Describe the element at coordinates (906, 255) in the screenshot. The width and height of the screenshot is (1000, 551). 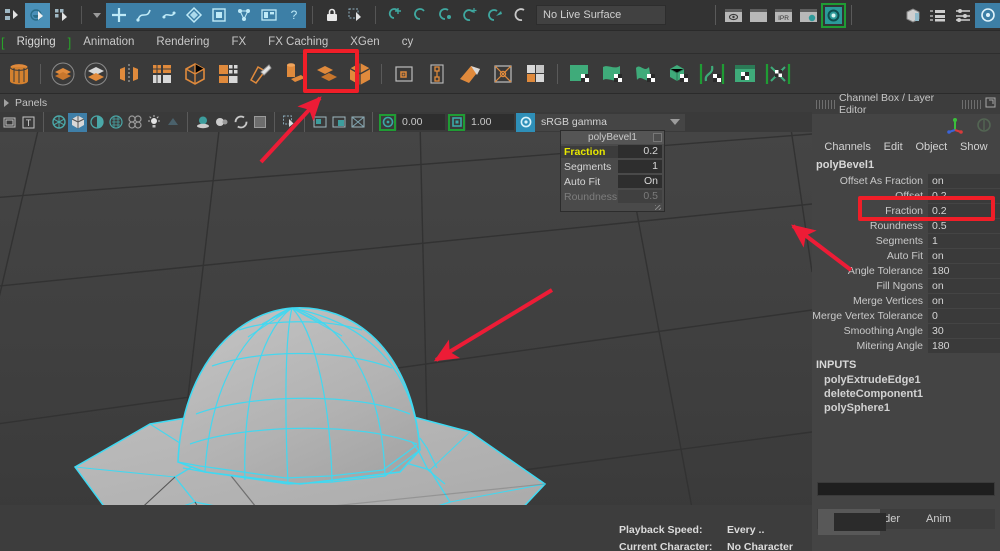
I see `channel-row: Auto Fit on` at that location.